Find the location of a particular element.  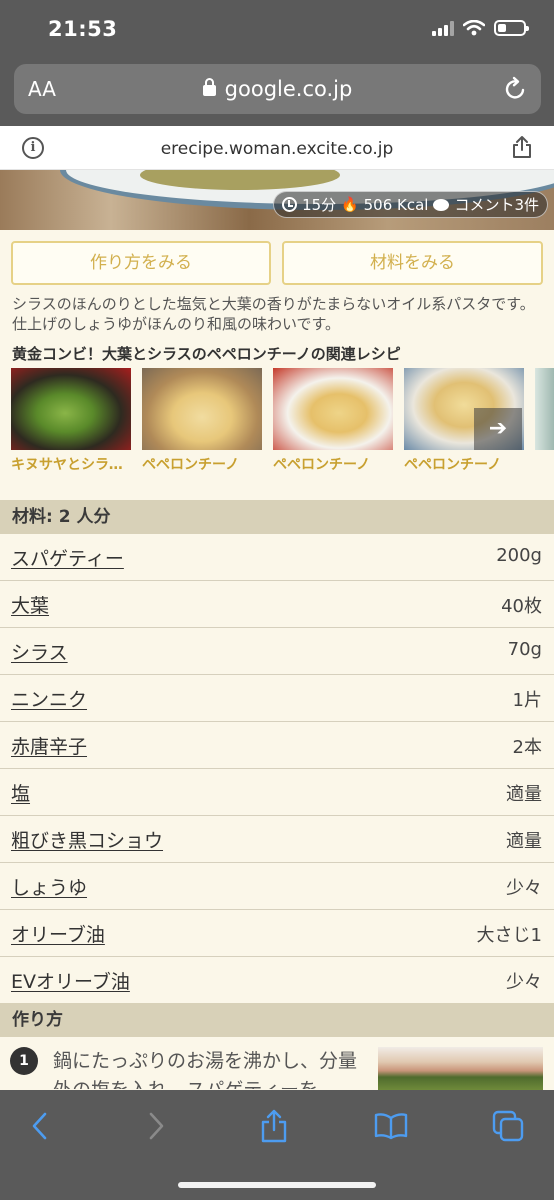

ingredient-row: ニンニク 1片 is located at coordinates (277, 698).